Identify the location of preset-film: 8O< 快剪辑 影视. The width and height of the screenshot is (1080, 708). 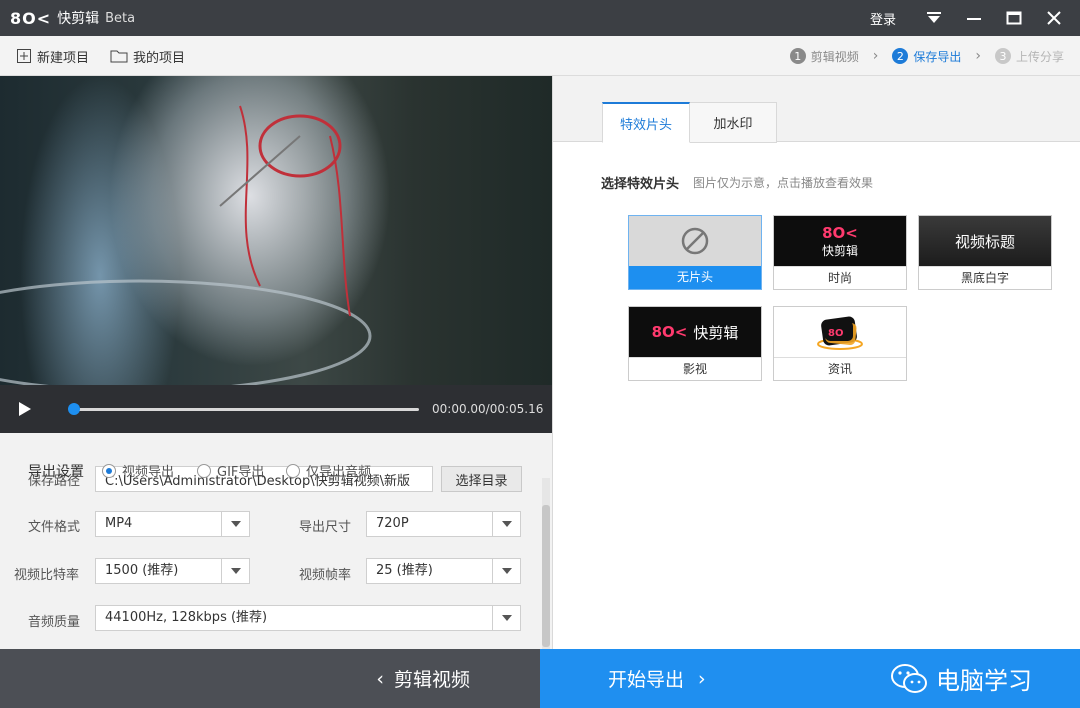
(695, 343).